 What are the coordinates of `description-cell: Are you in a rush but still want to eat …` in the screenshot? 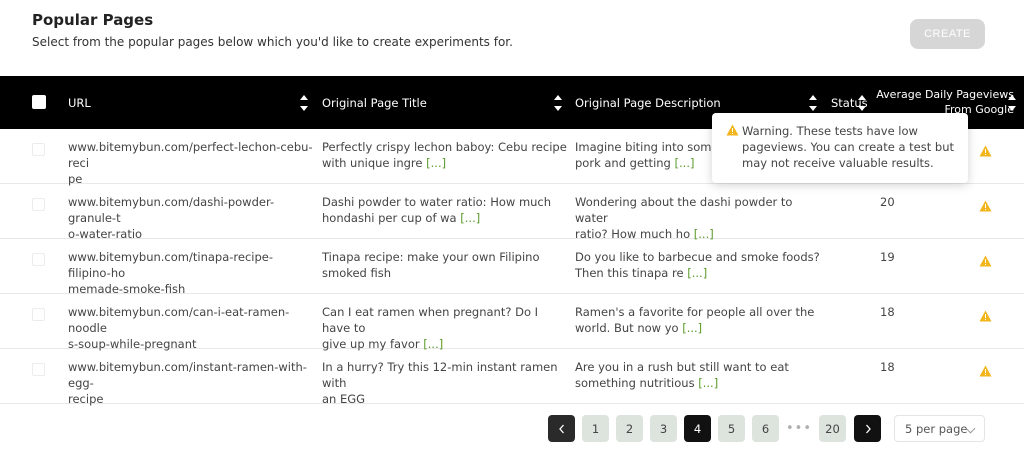 It's located at (697, 375).